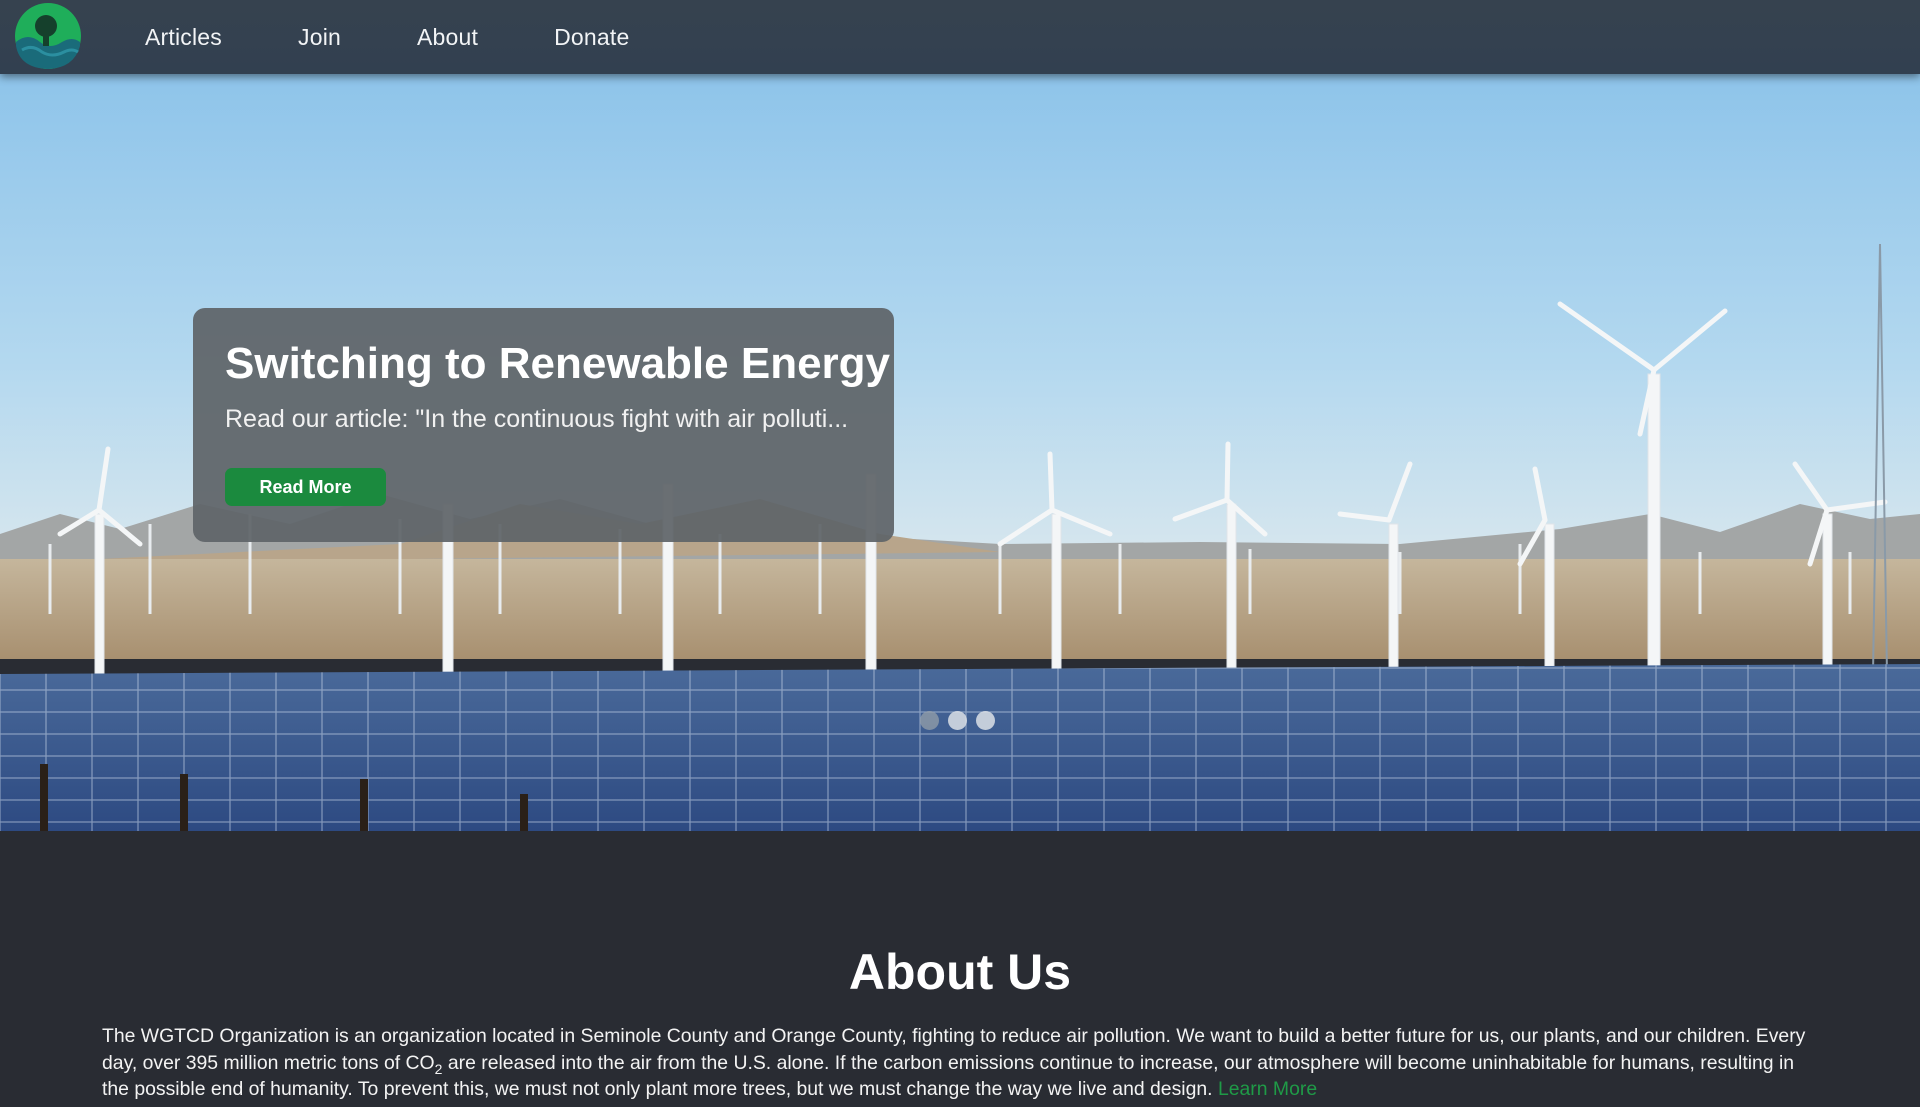 The width and height of the screenshot is (1920, 1107). What do you see at coordinates (48, 36) in the screenshot?
I see `organization-logo-icon` at bounding box center [48, 36].